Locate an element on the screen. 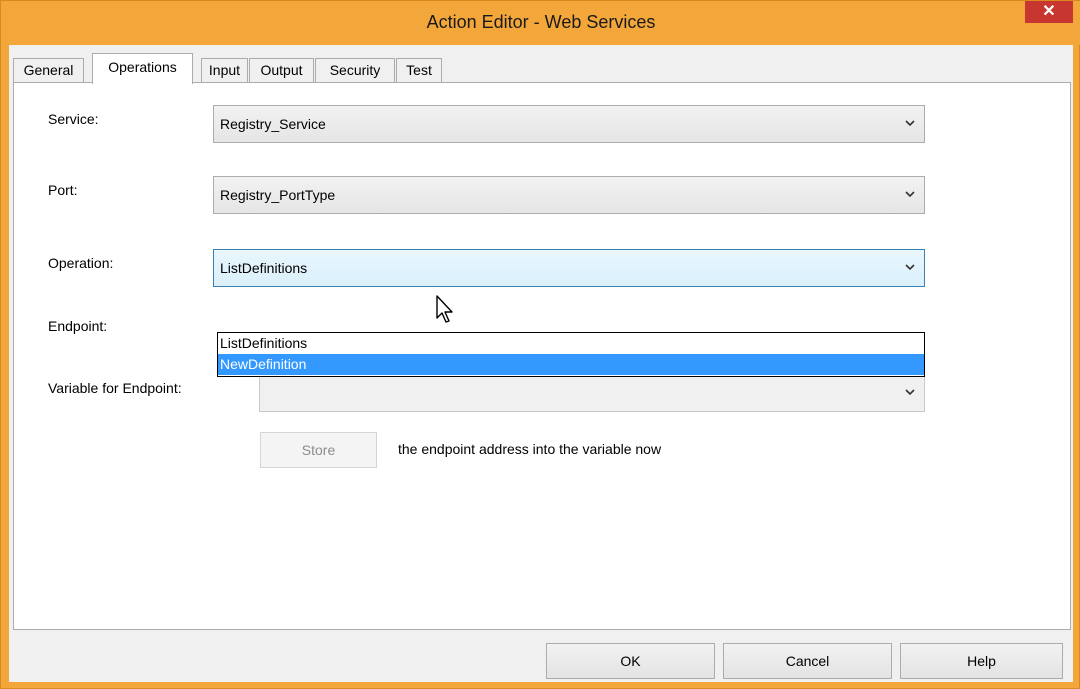 Image resolution: width=1080 pixels, height=689 pixels. operation-select: ListDefinitions is located at coordinates (569, 268).